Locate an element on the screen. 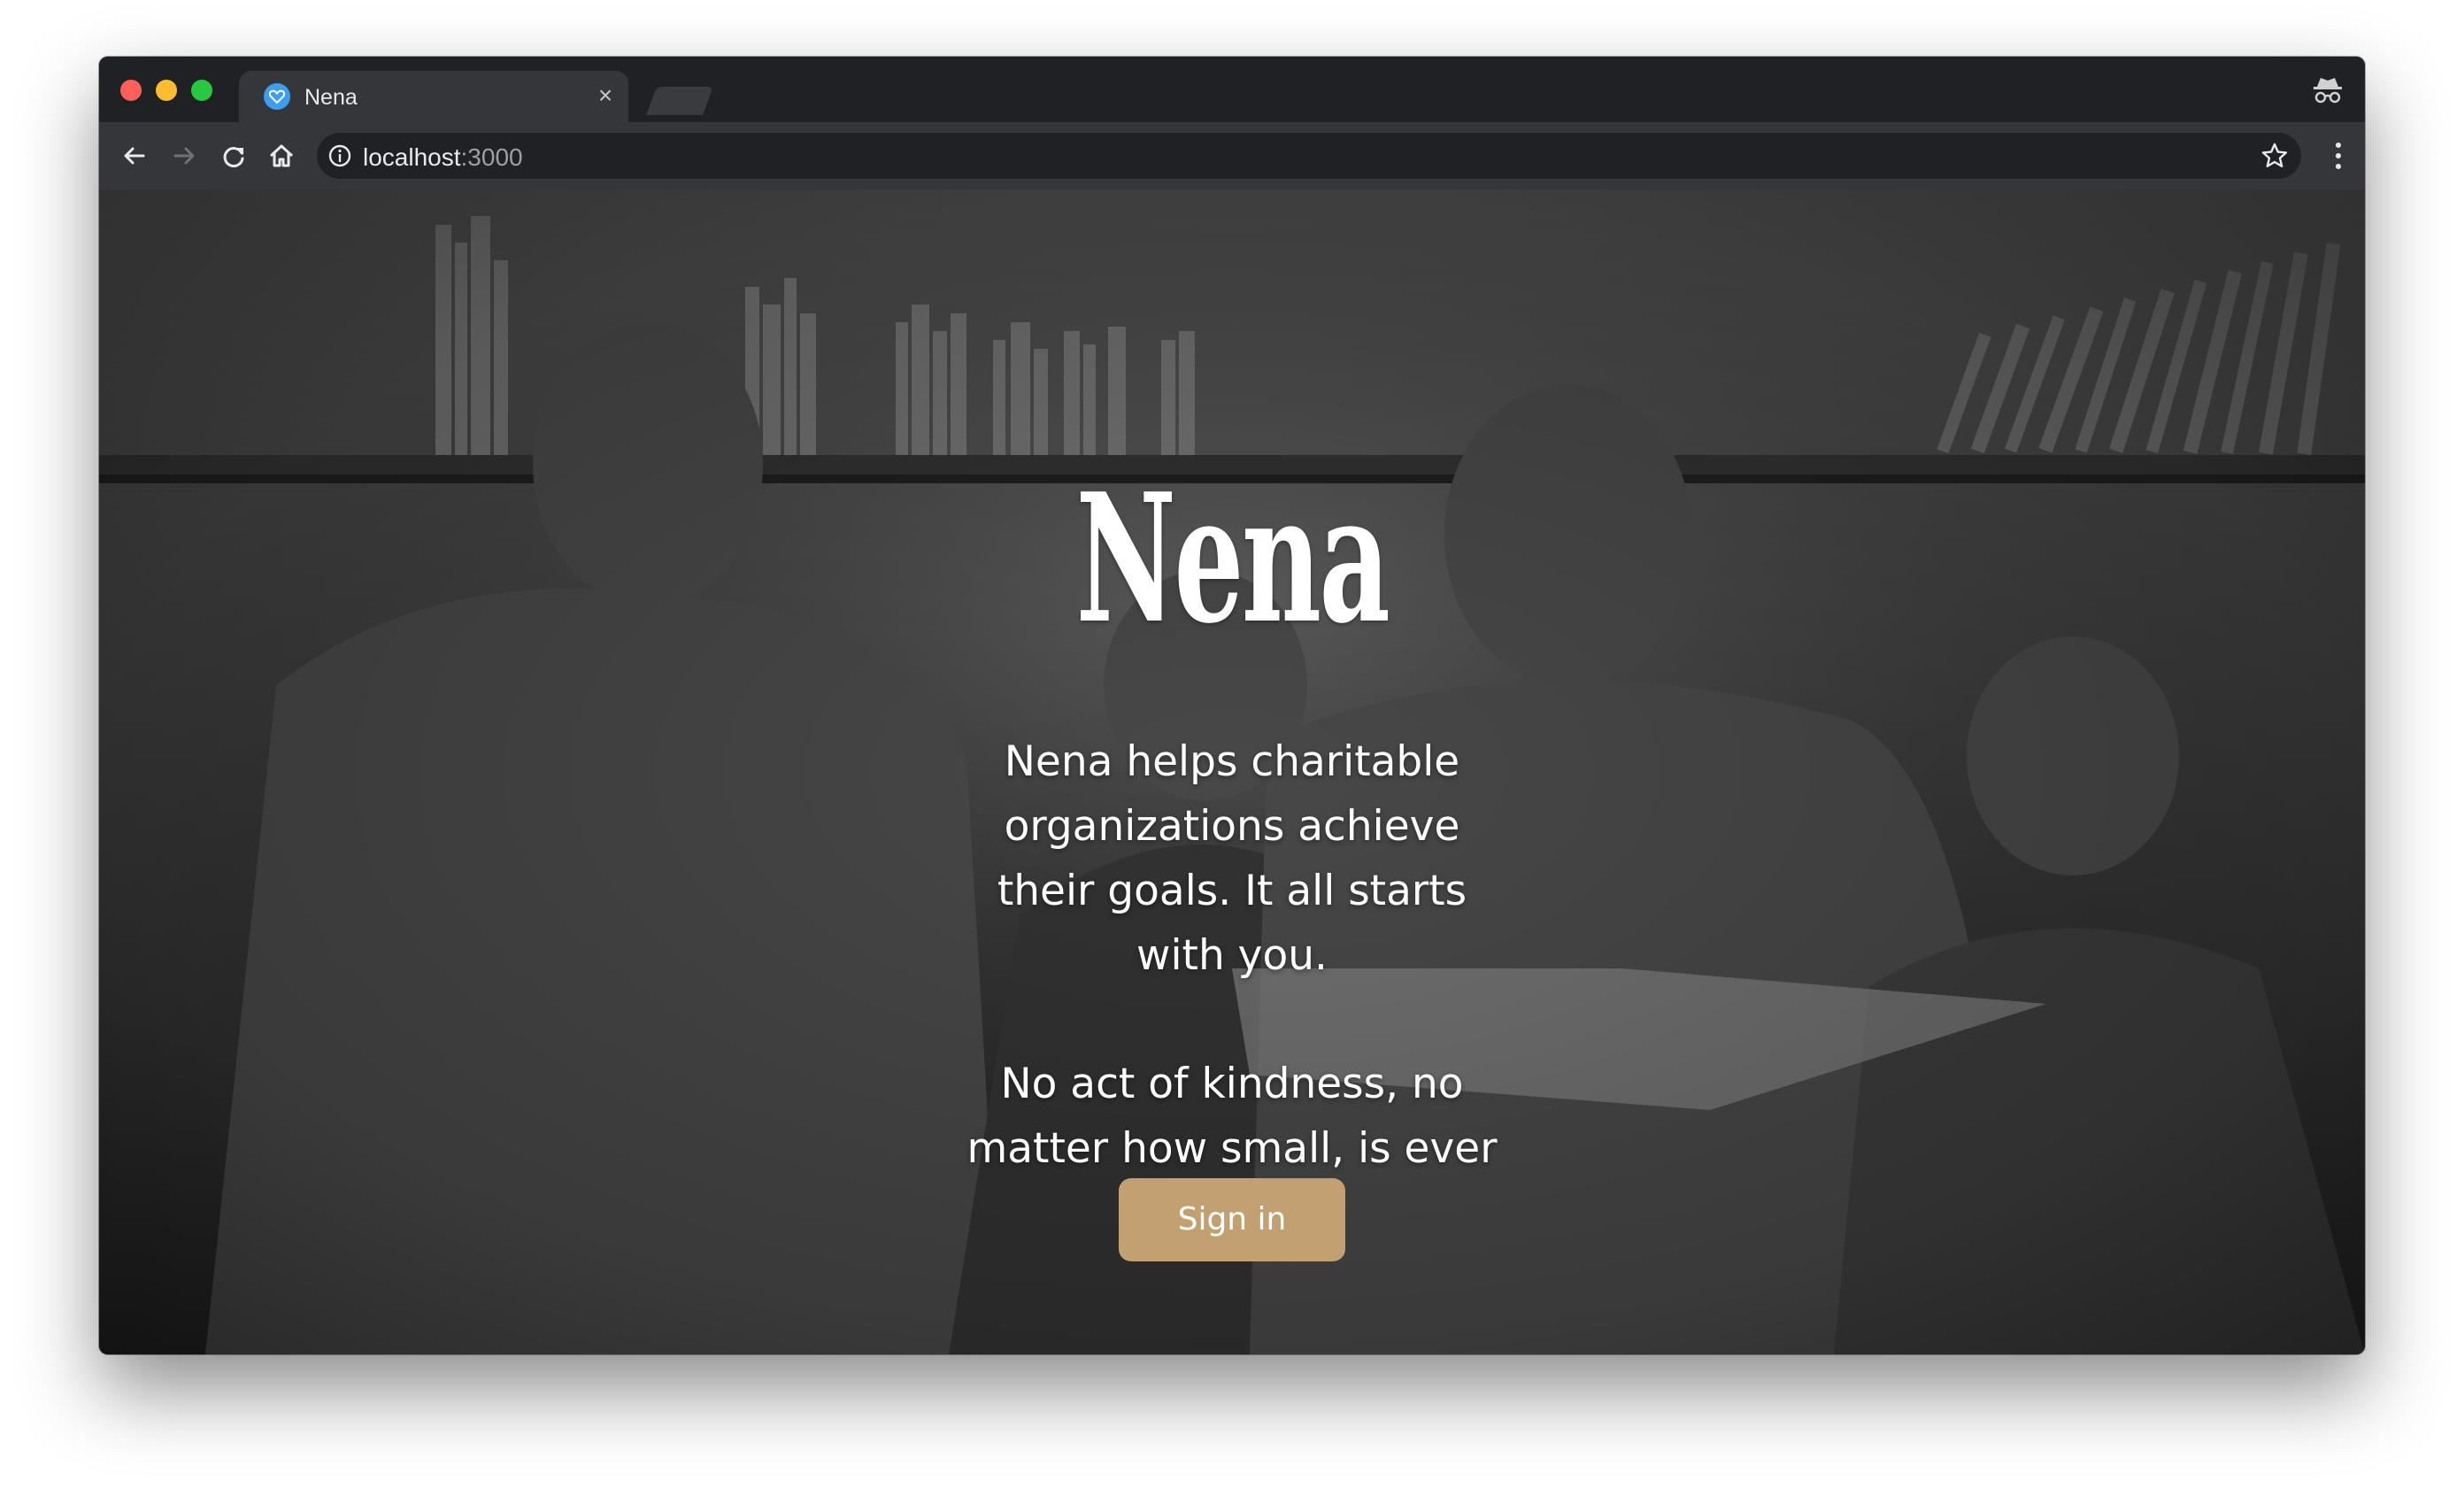  url-text: localhost:3000 is located at coordinates (443, 157).